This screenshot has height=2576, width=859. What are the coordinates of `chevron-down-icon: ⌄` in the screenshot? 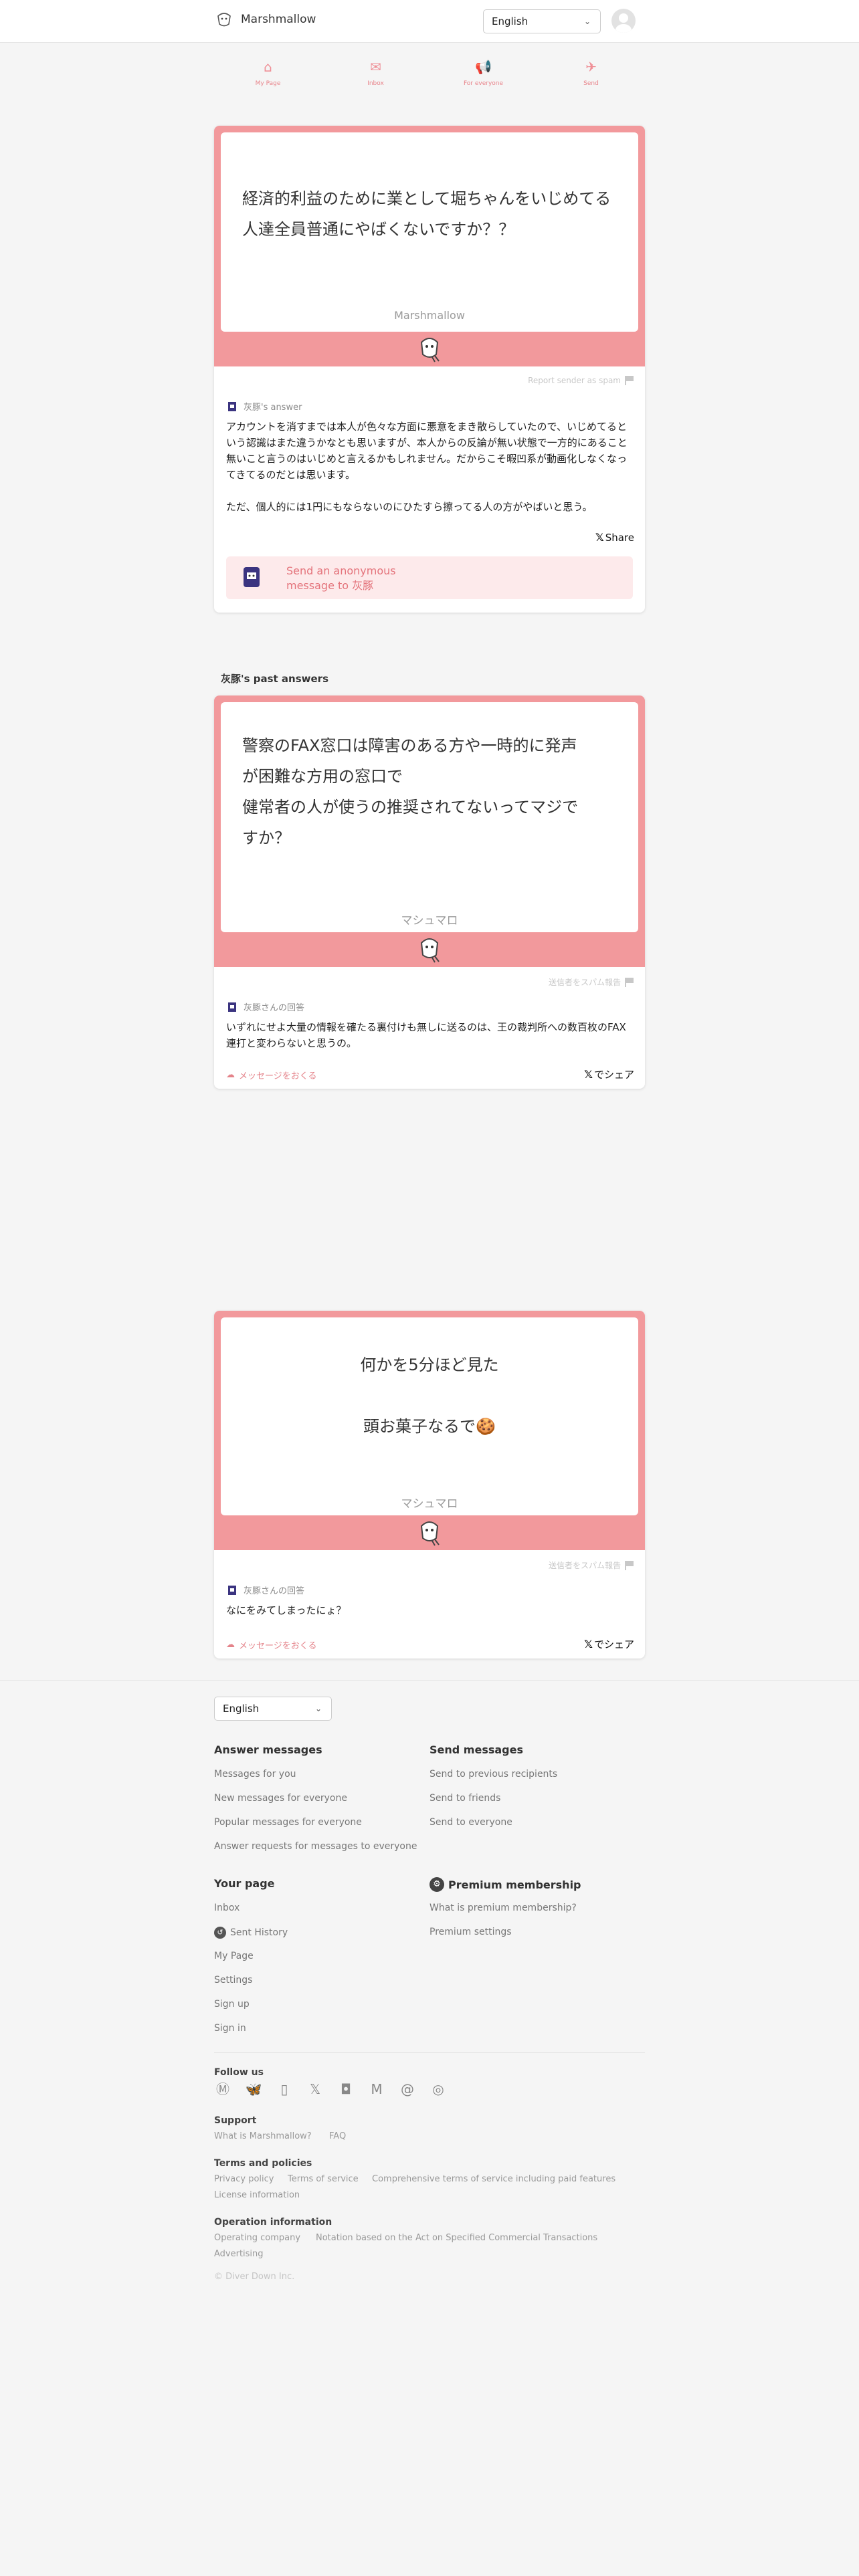 It's located at (587, 21).